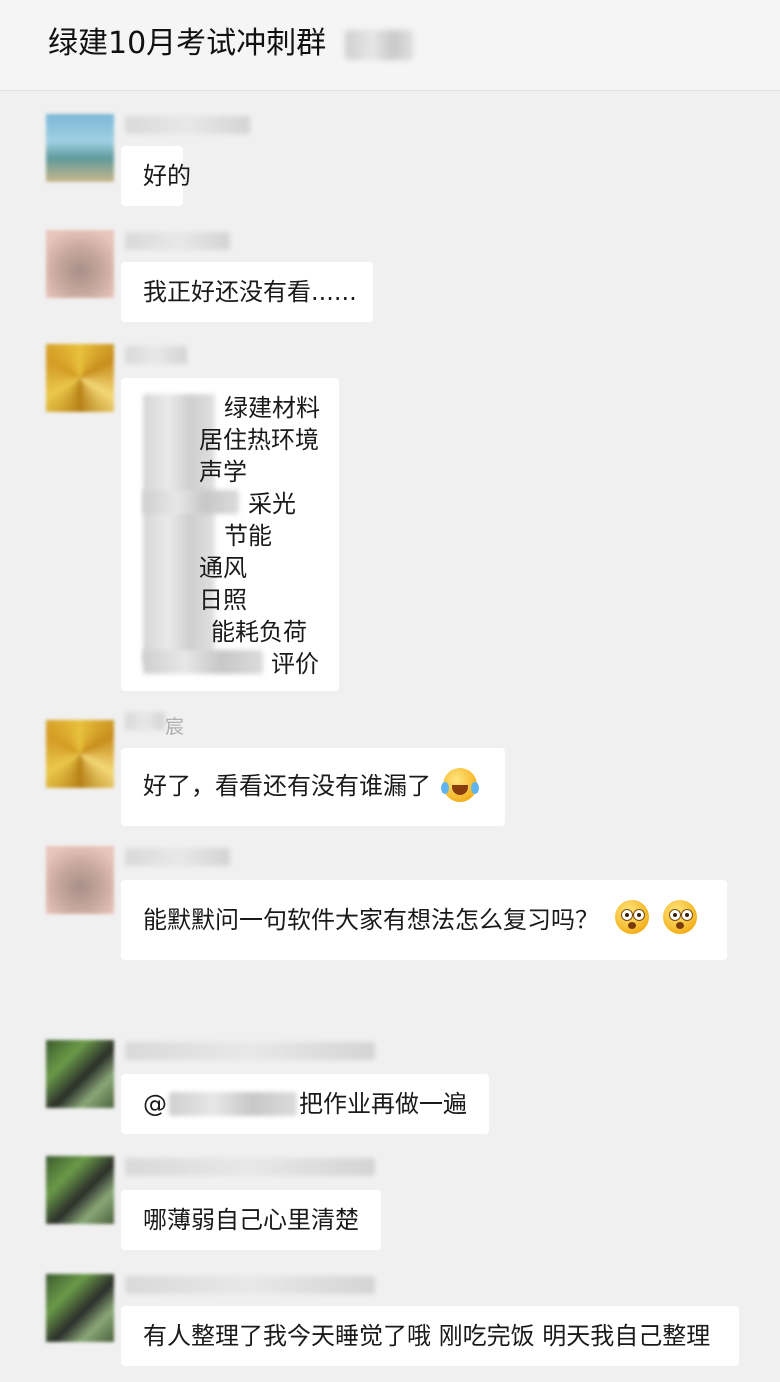  Describe the element at coordinates (371, 920) in the screenshot. I see `message-text: 能默默问一句软件大家有想法怎么复习吗？` at that location.